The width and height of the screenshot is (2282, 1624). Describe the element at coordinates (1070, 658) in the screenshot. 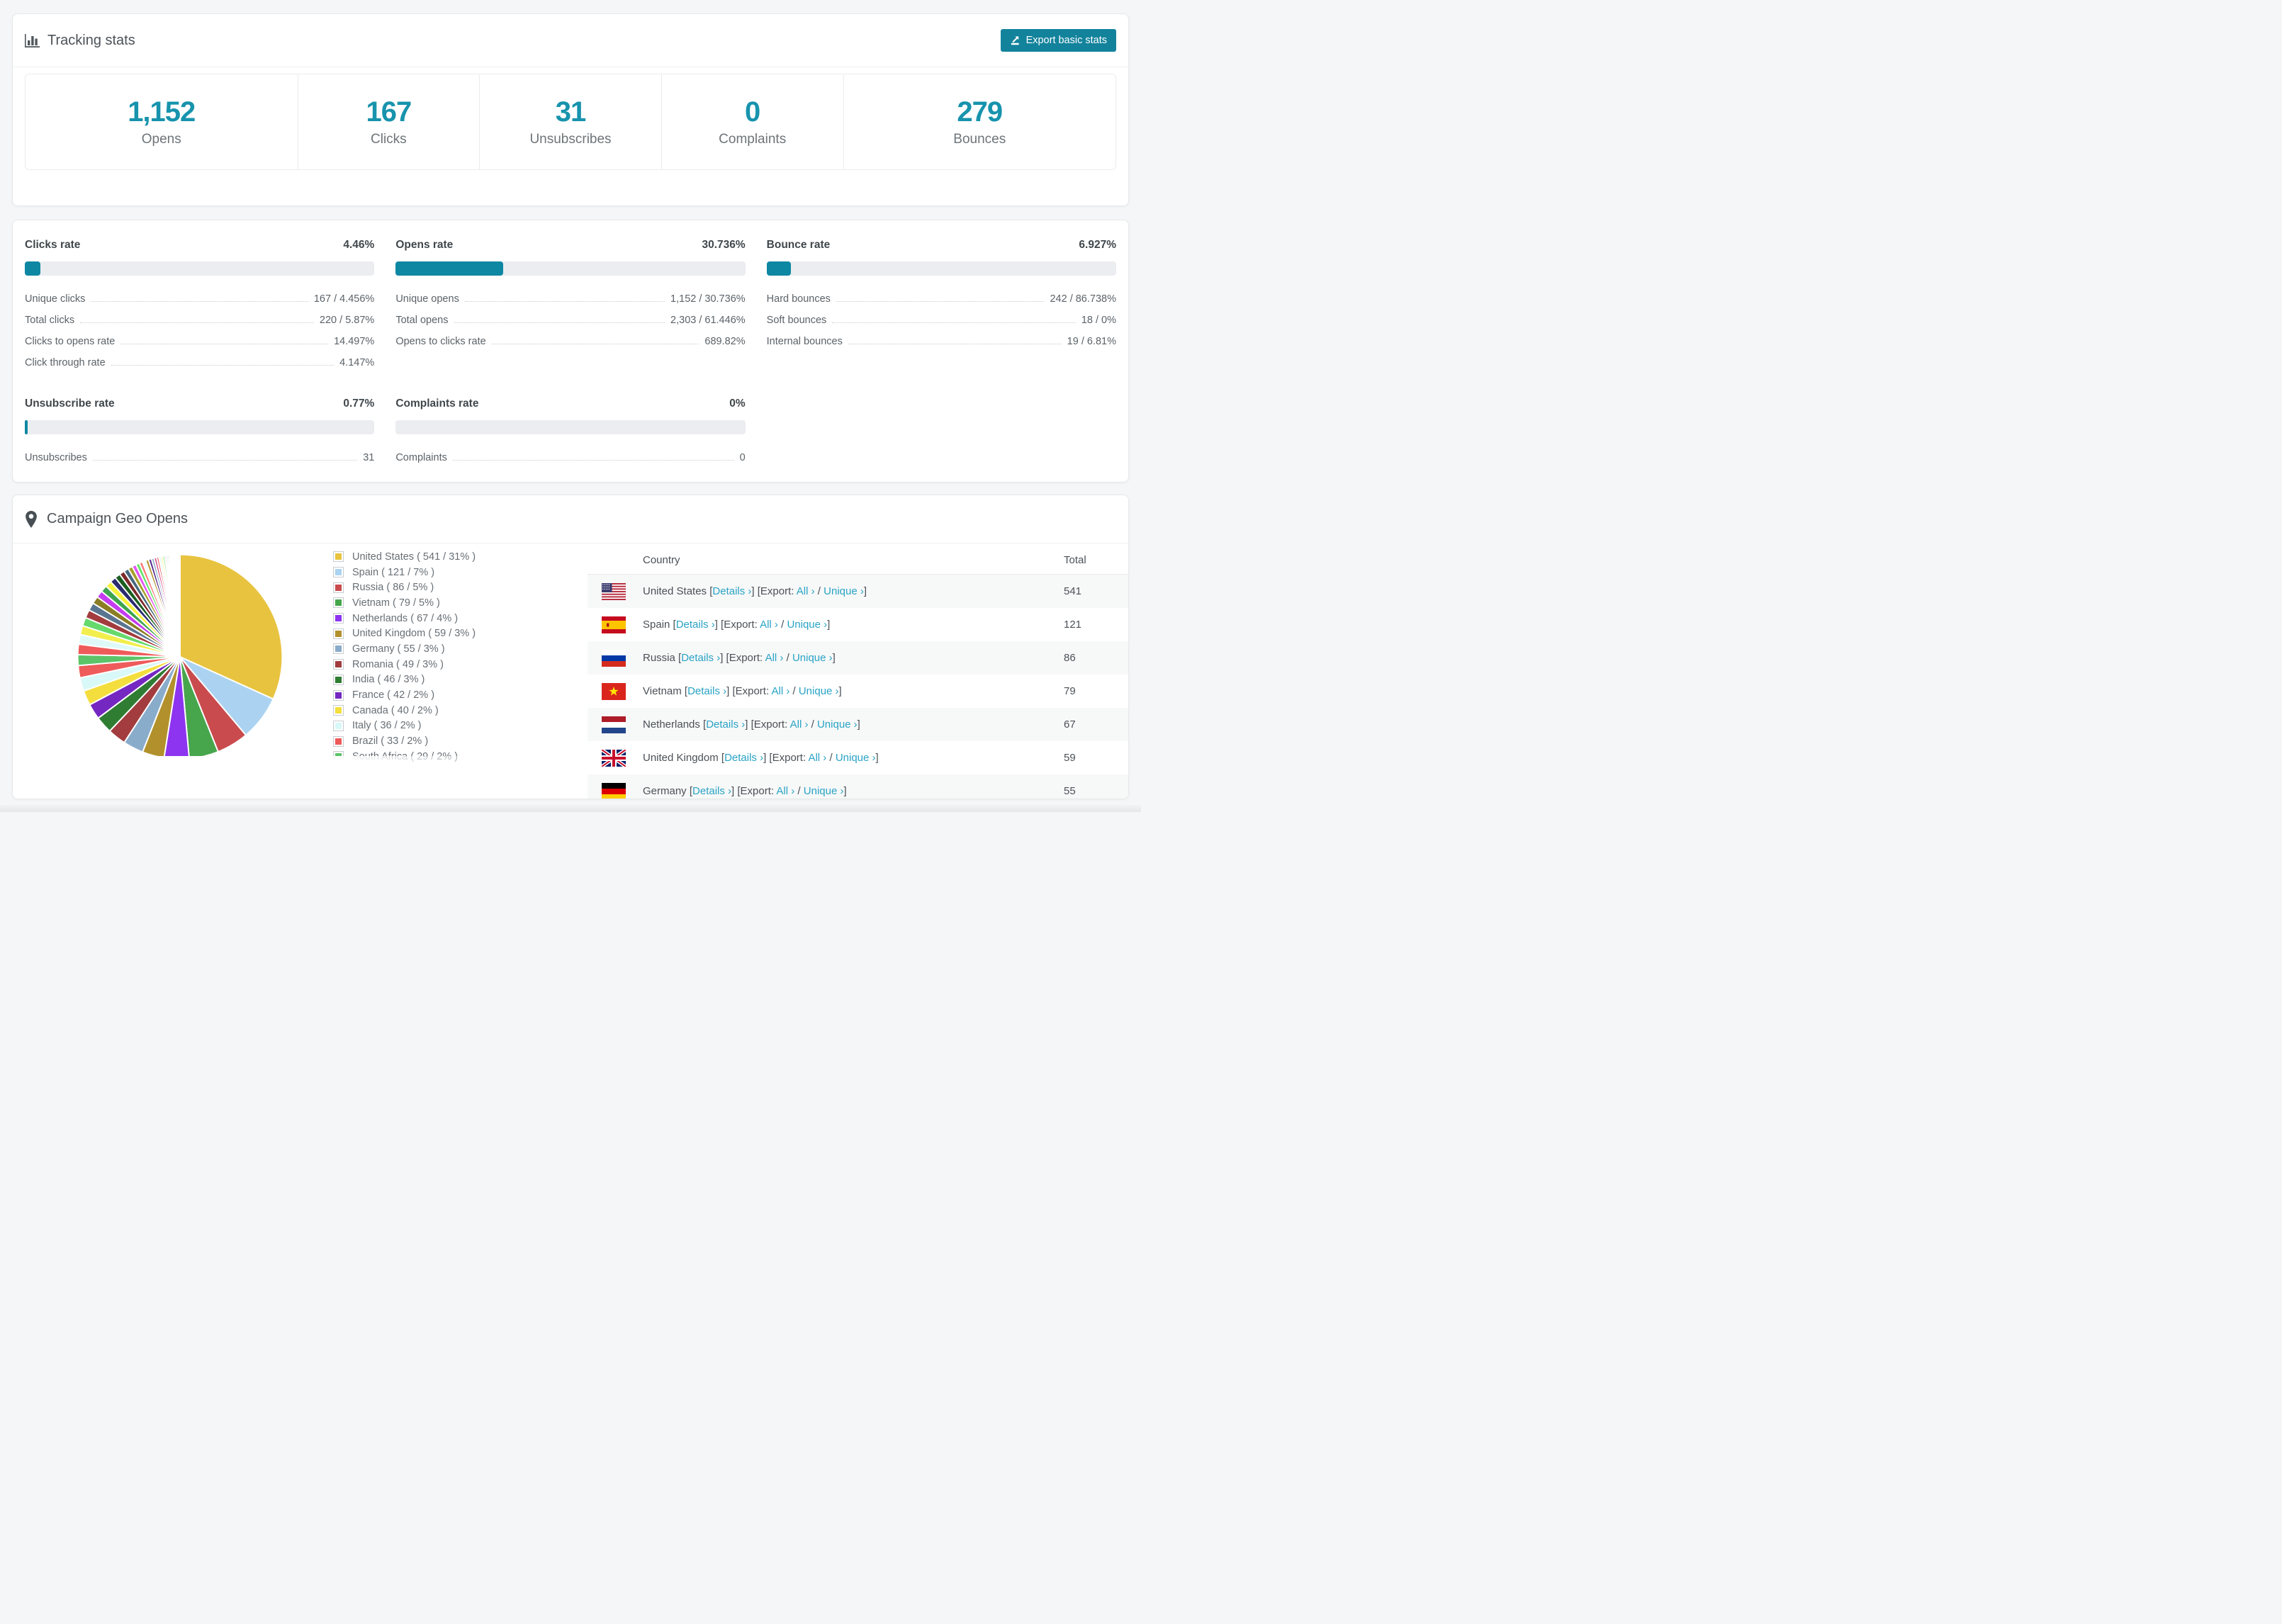

I see `geo-total-cell: 86` at that location.